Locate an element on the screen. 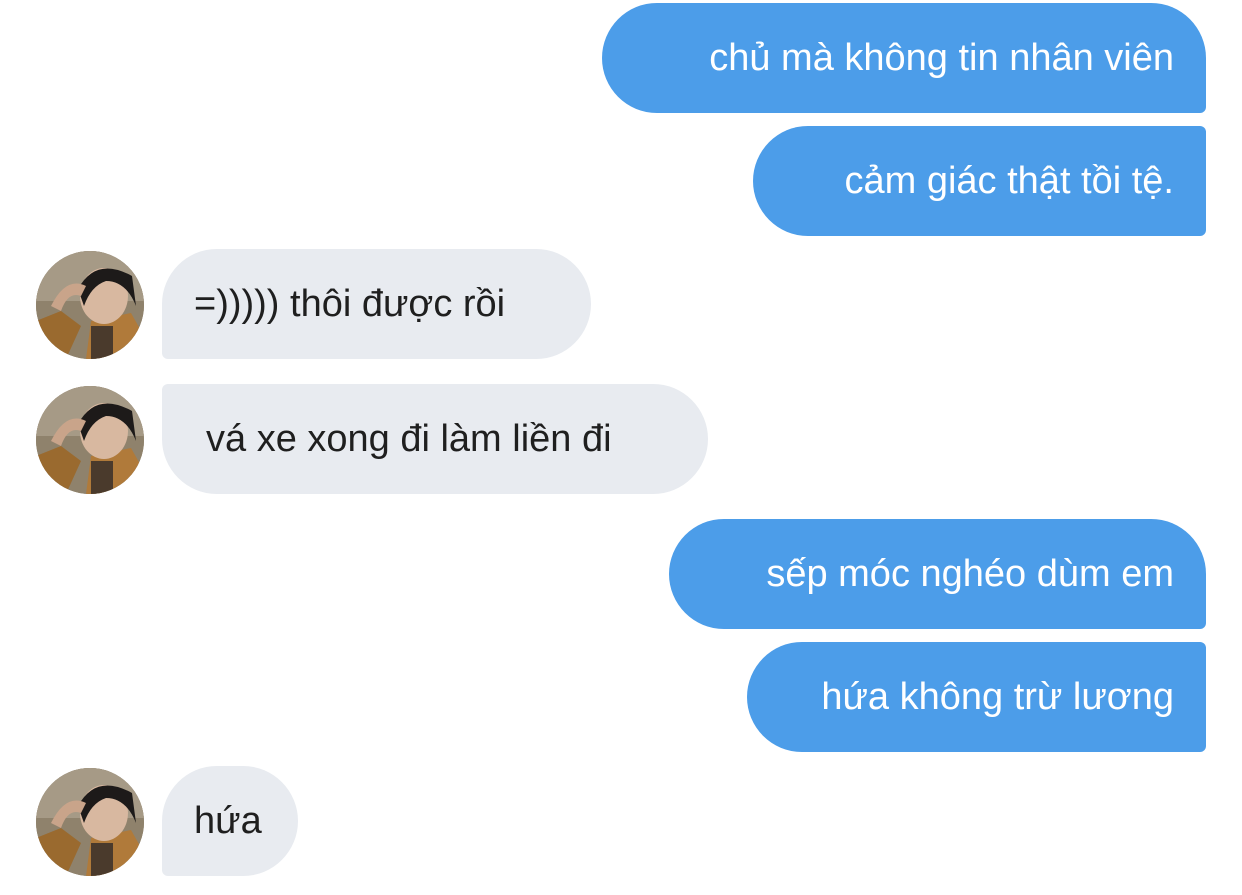 Image resolution: width=1242 pixels, height=895 pixels. message-text: hứa is located at coordinates (228, 821).